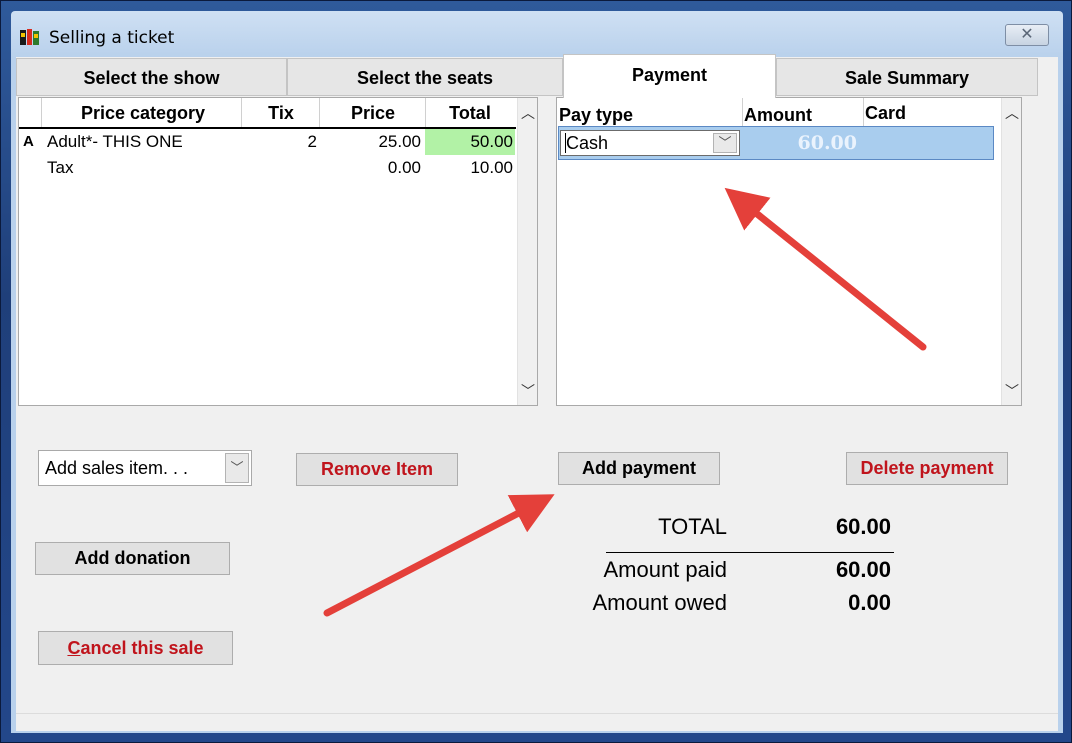 The height and width of the screenshot is (743, 1072). Describe the element at coordinates (863, 569) in the screenshot. I see `amount-paid-value: 60.00` at that location.